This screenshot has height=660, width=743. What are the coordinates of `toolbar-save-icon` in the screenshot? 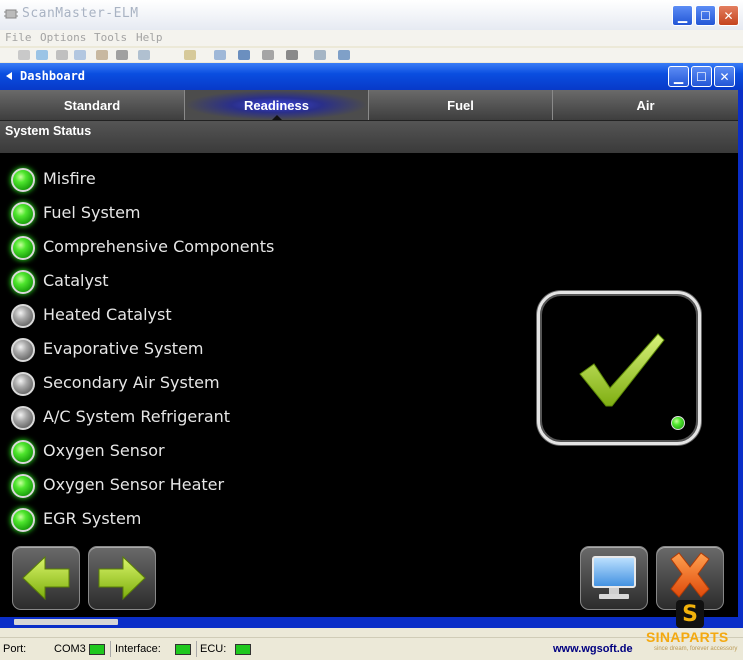 It's located at (80, 55).